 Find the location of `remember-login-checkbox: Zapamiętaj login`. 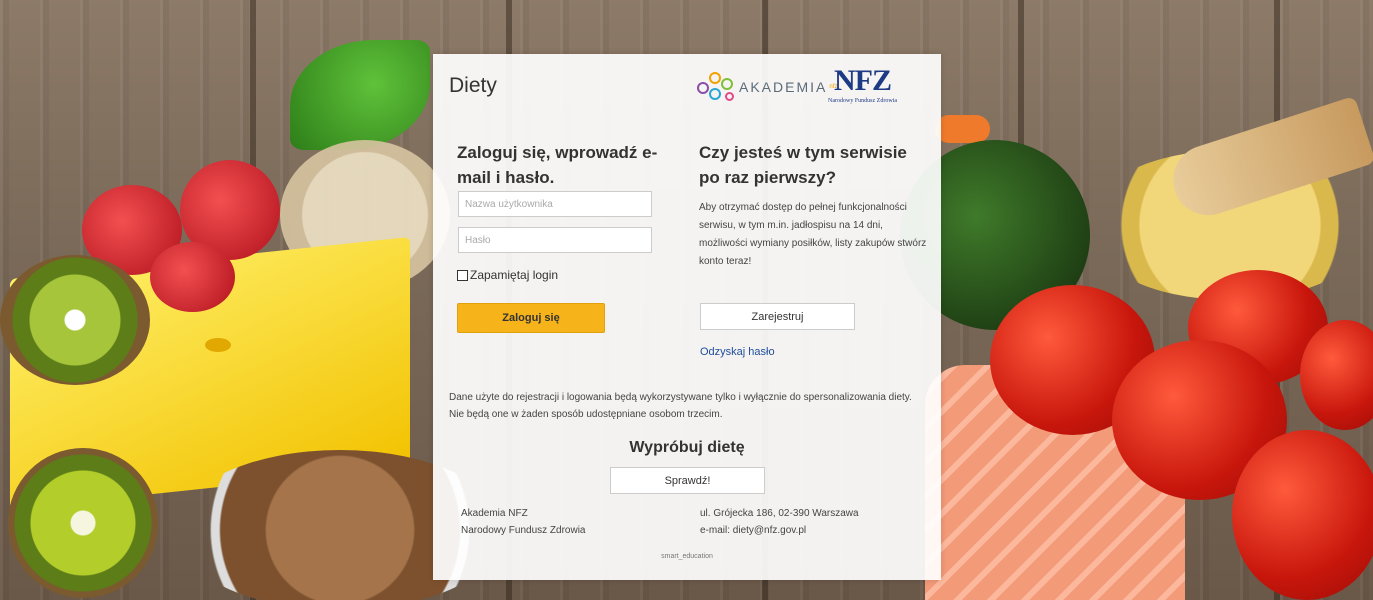

remember-login-checkbox: Zapamiętaj login is located at coordinates (507, 275).